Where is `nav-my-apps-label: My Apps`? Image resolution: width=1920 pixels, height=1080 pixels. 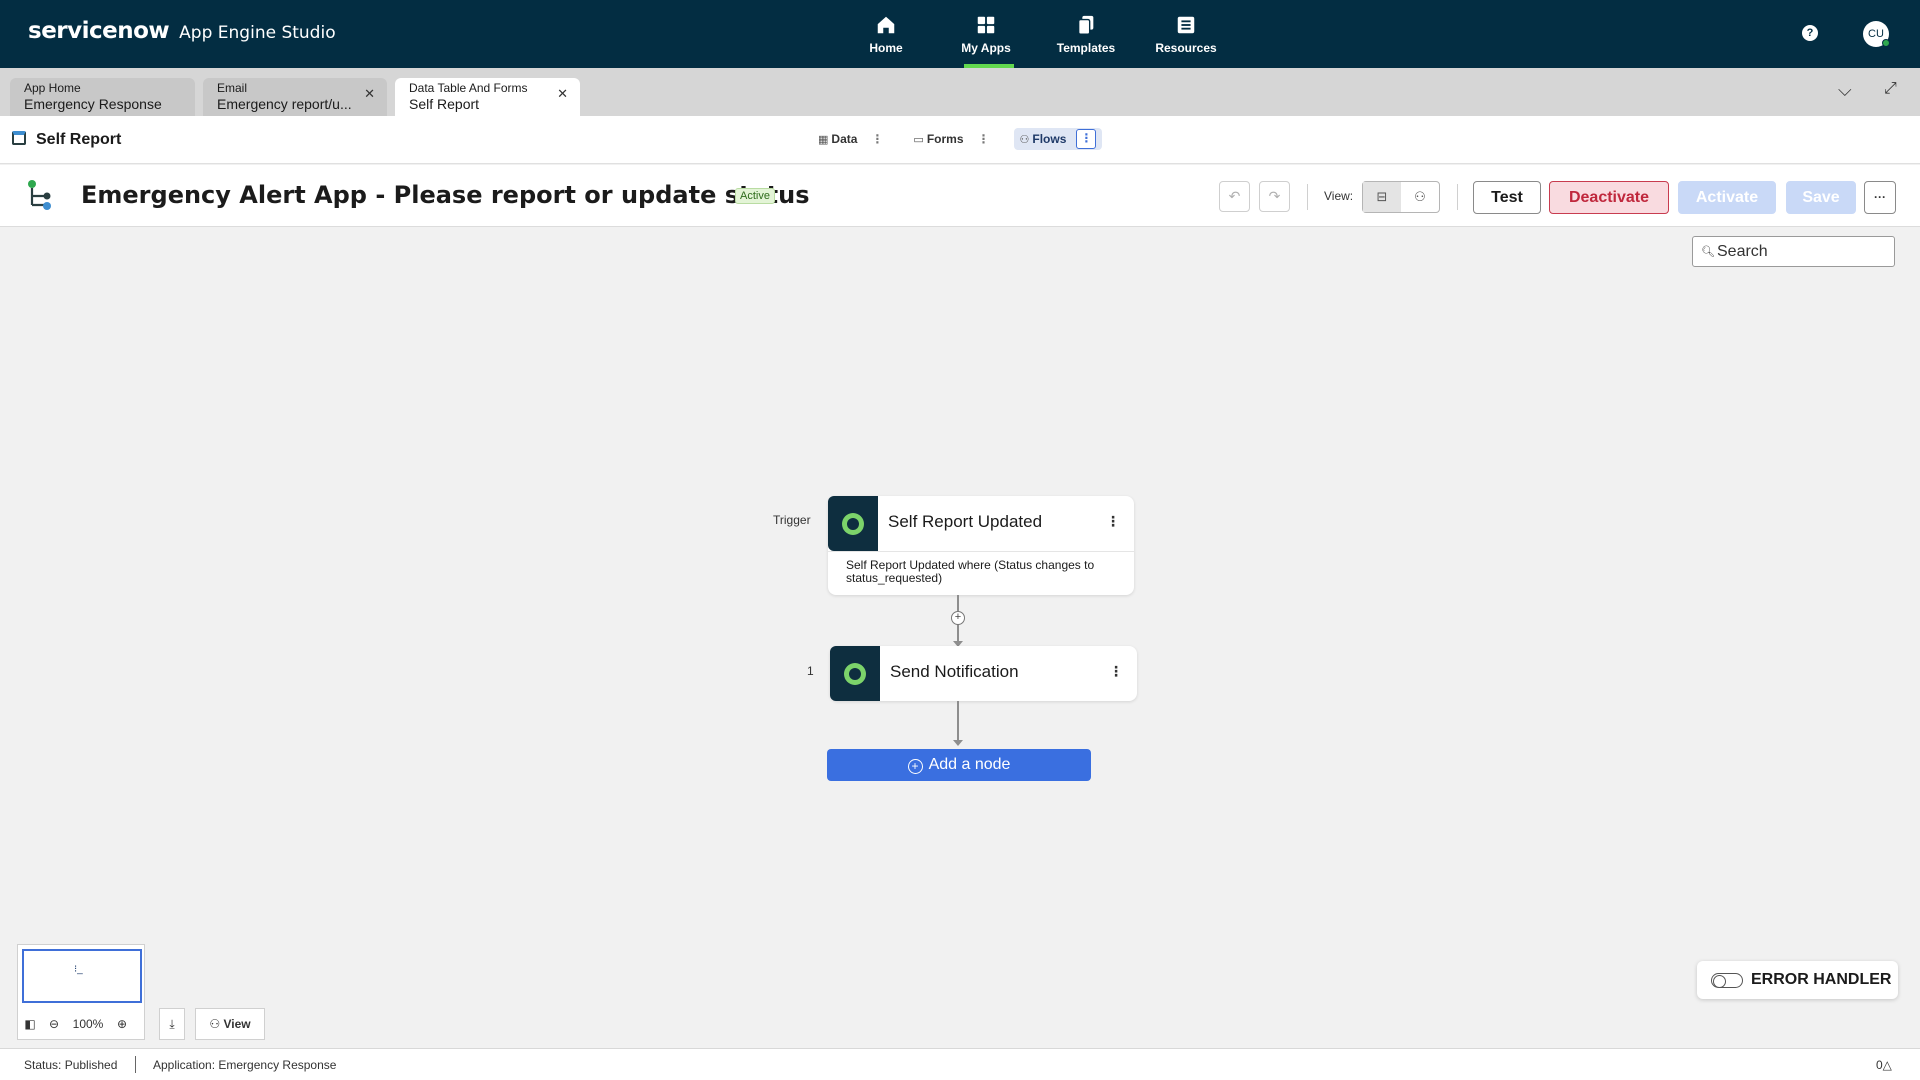 nav-my-apps-label: My Apps is located at coordinates (986, 47).